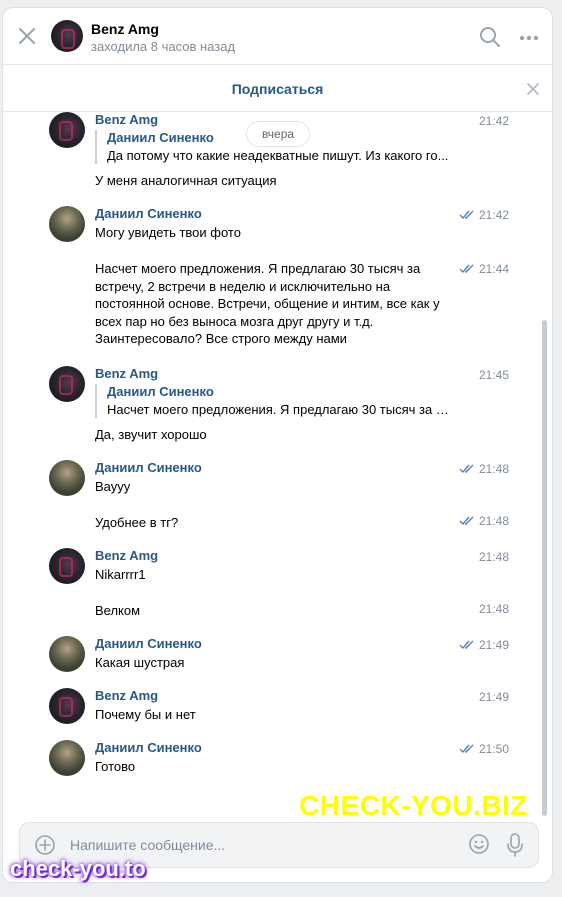 This screenshot has height=897, width=562. I want to click on message-text: Nikarrrr1, so click(120, 574).